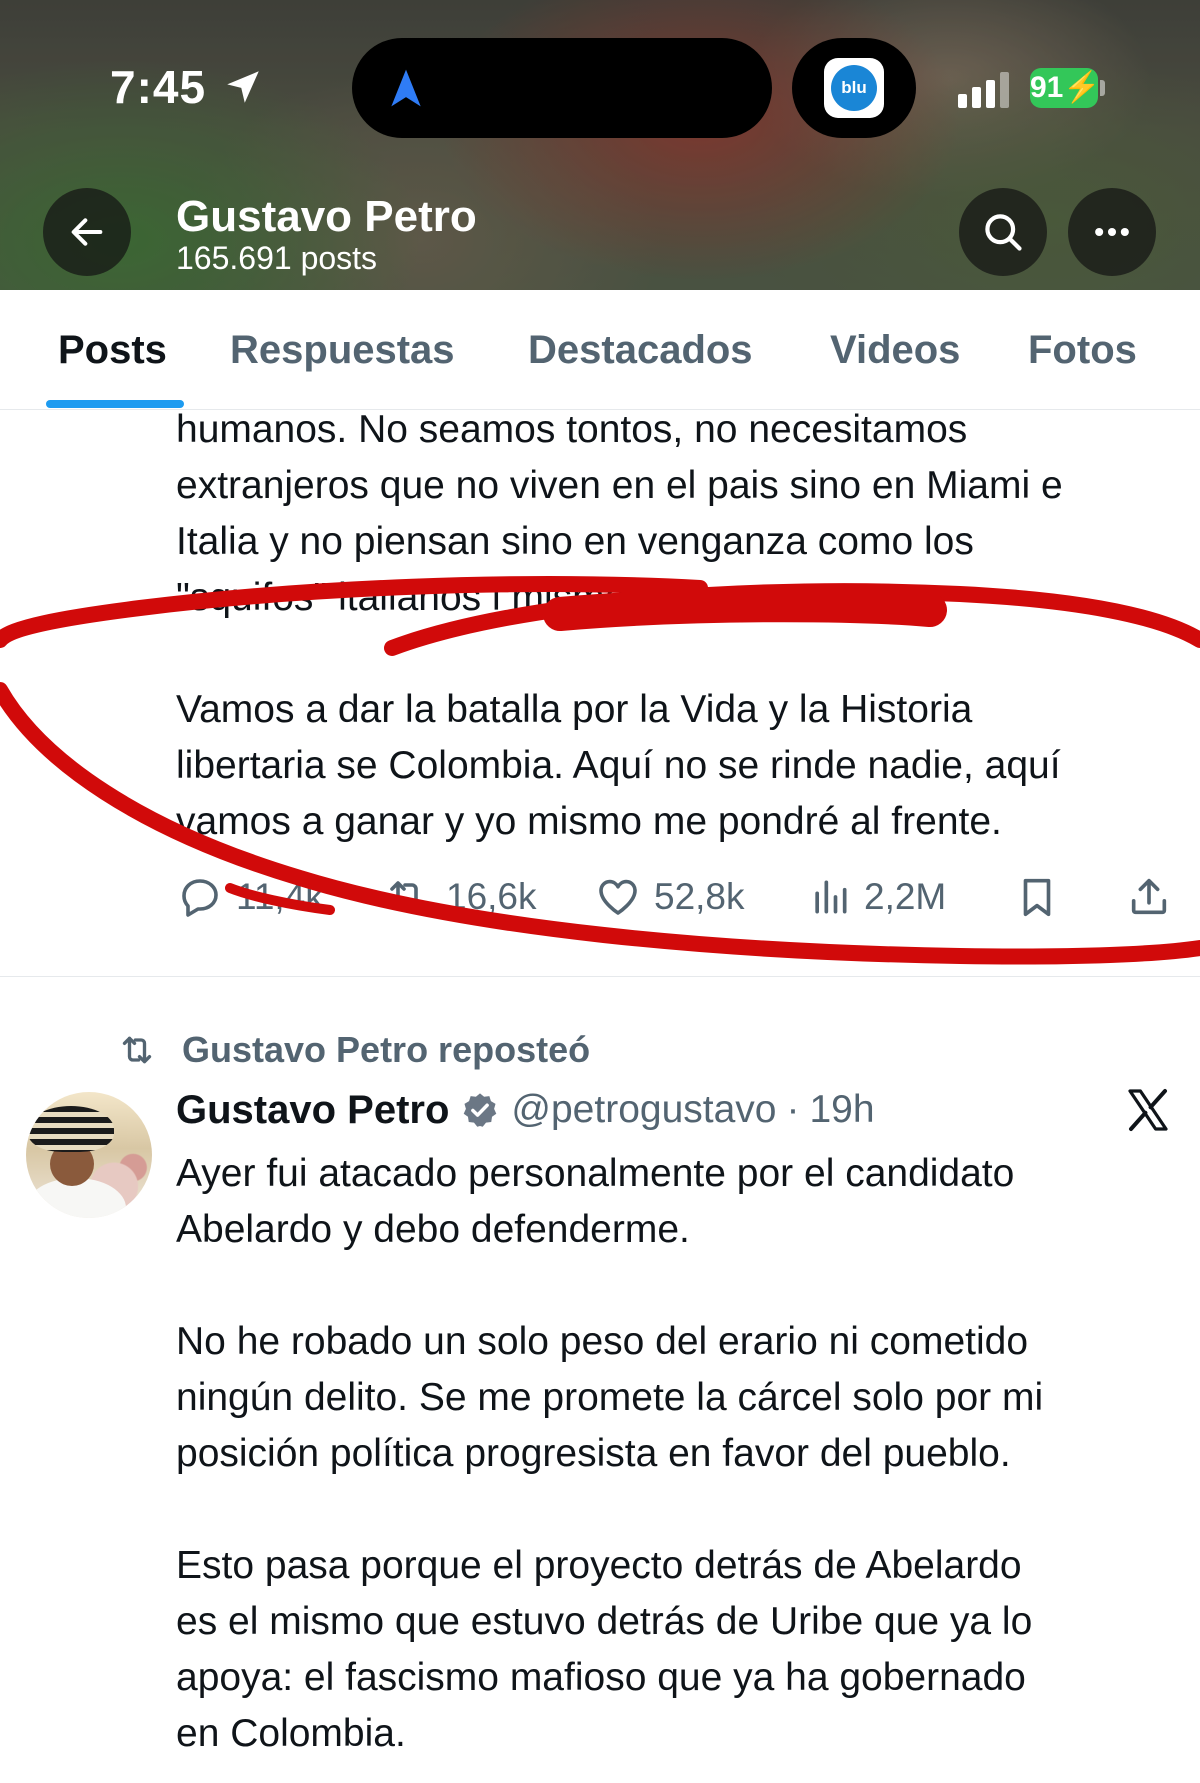 This screenshot has width=1200, height=1783. What do you see at coordinates (640, 350) in the screenshot?
I see `tab-destacados: Destacados` at bounding box center [640, 350].